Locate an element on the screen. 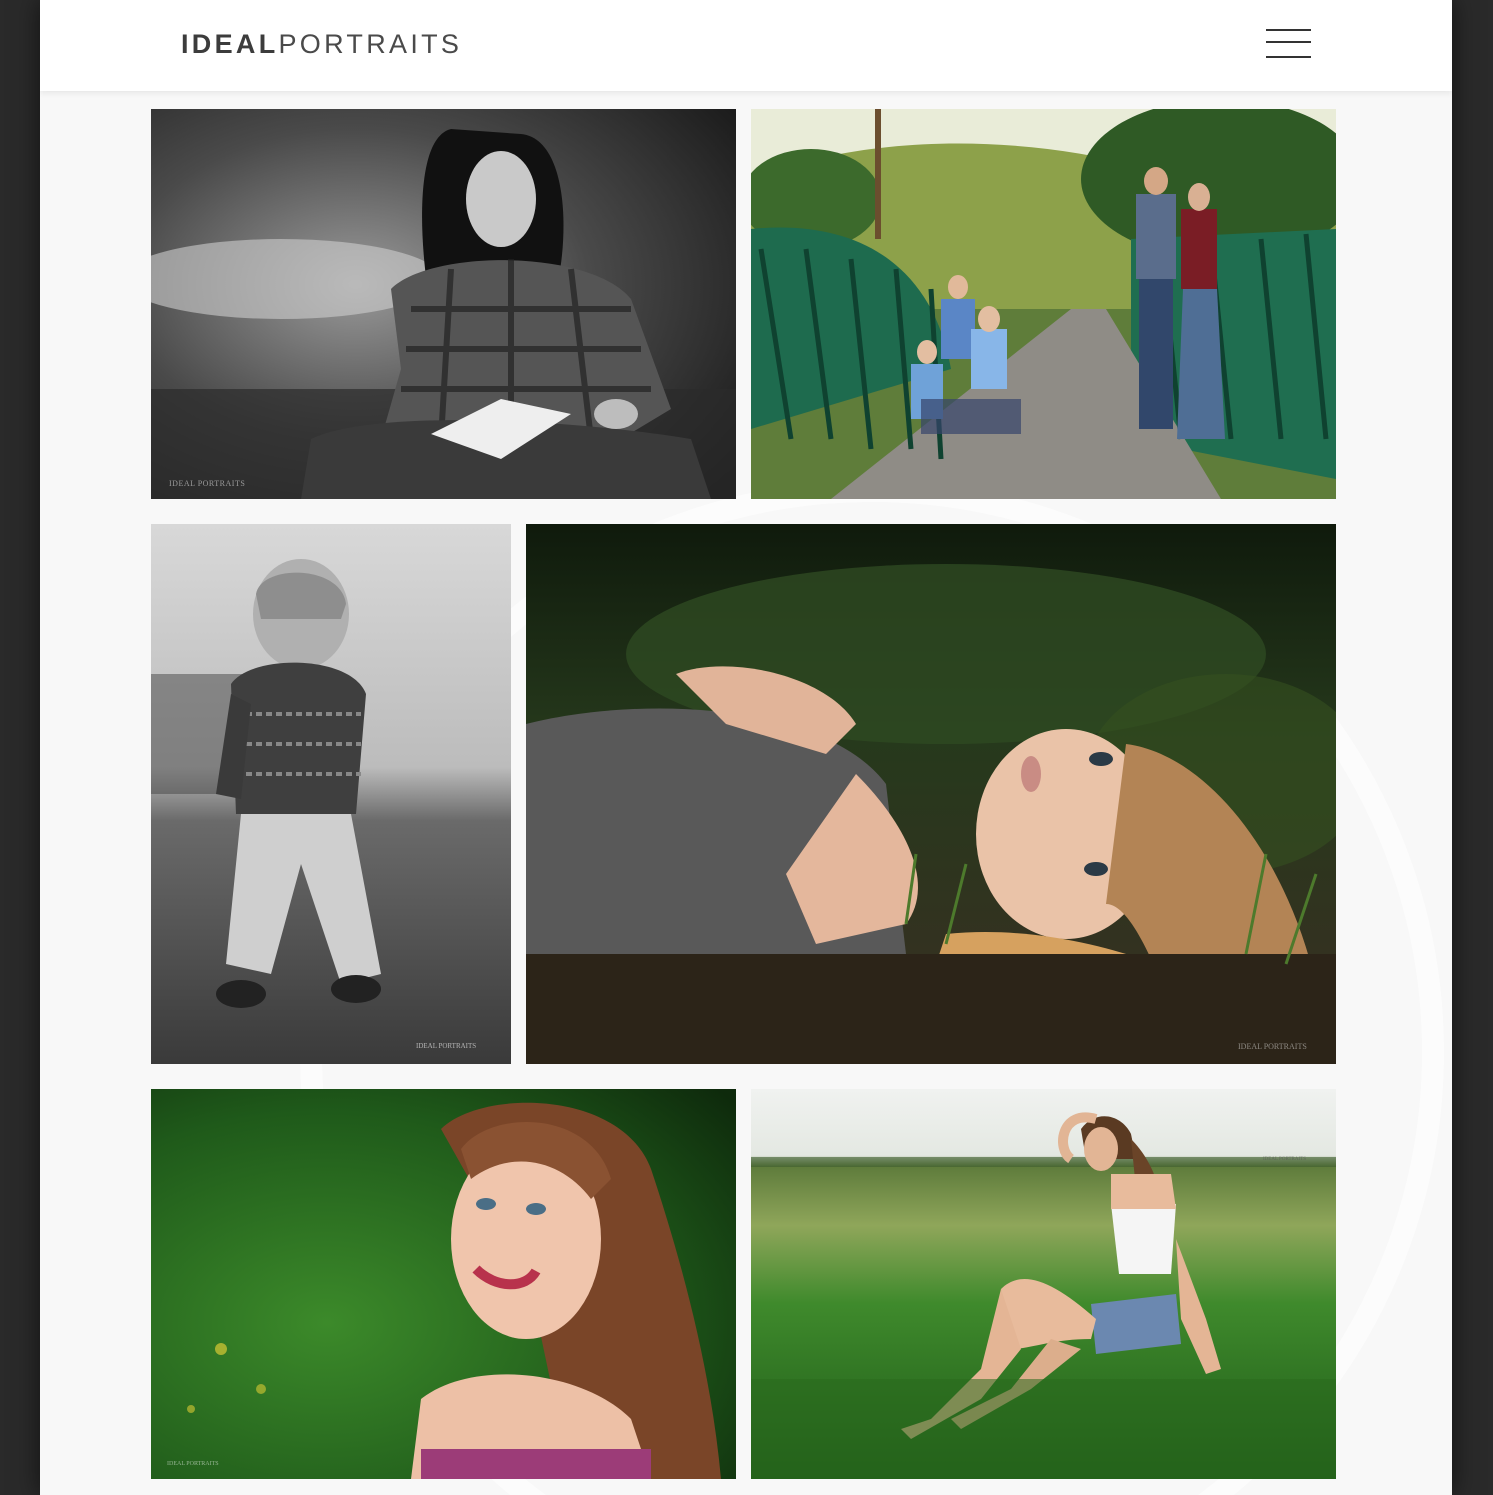 Image resolution: width=1493 pixels, height=1495 pixels. gallery-photo-woman-field: IDEAL PORTRAITS is located at coordinates (1043, 1284).